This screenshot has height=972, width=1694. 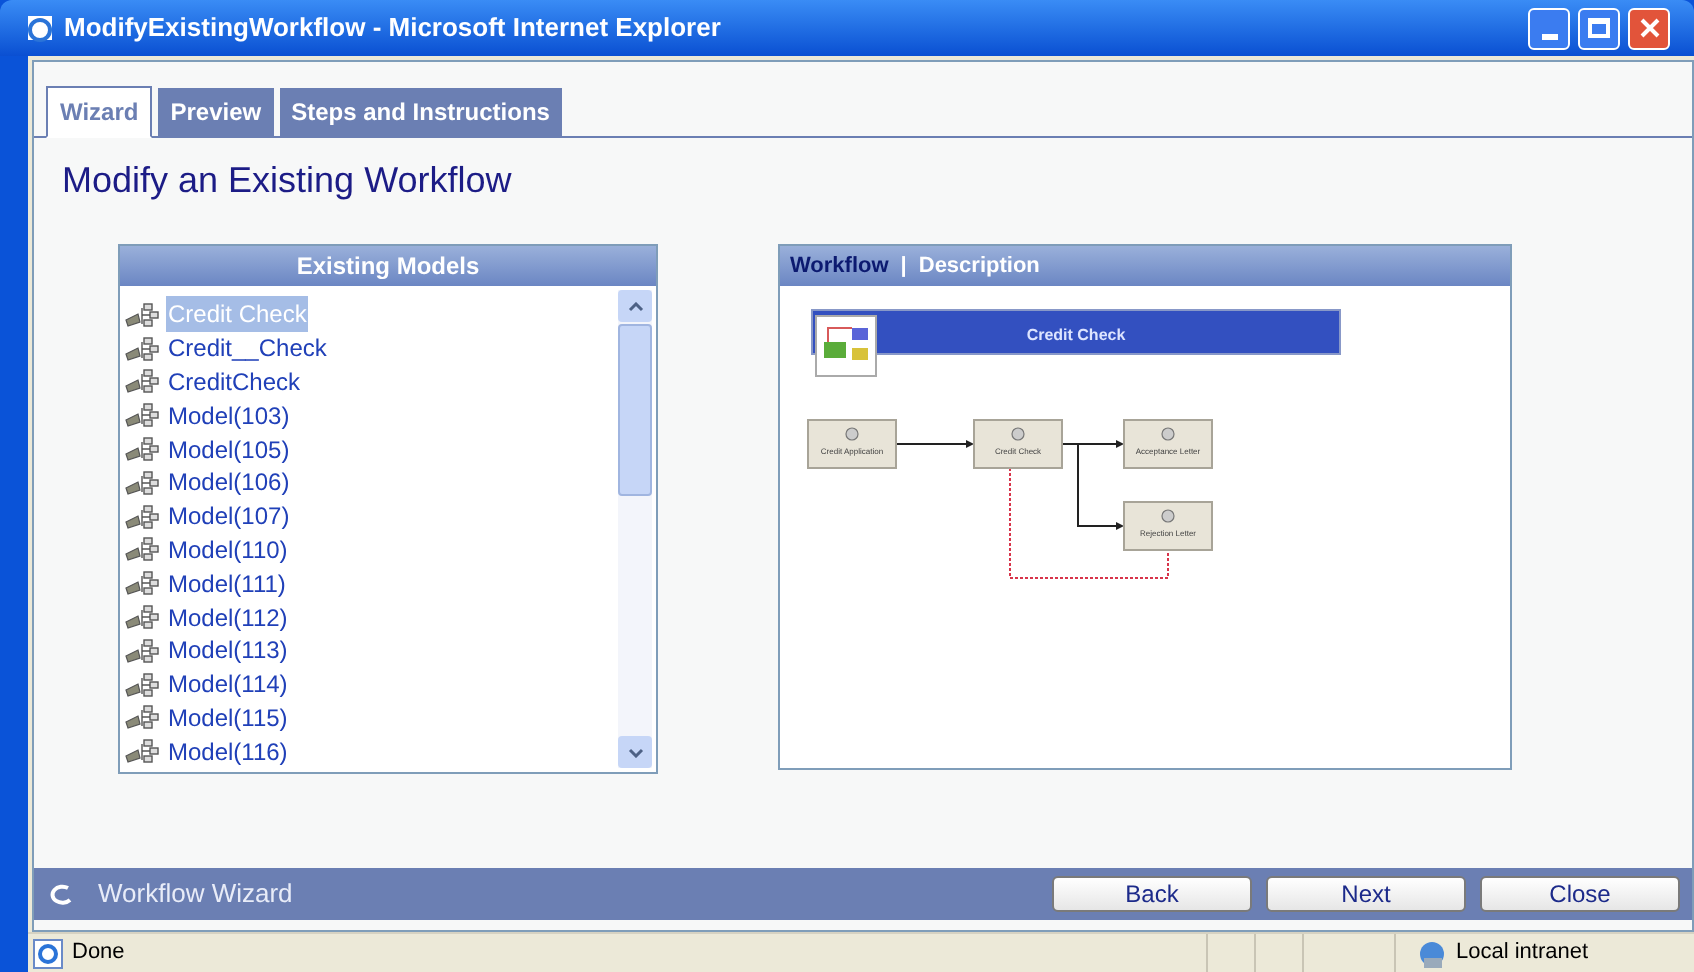 I want to click on tab: Wizard, so click(x=99, y=112).